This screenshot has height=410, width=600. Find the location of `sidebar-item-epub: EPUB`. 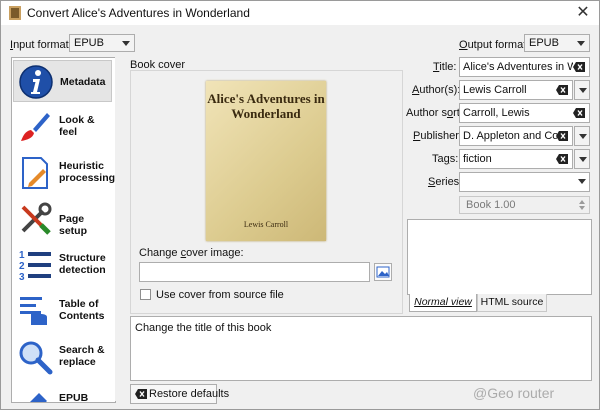

sidebar-item-epub: EPUB is located at coordinates (62, 392).